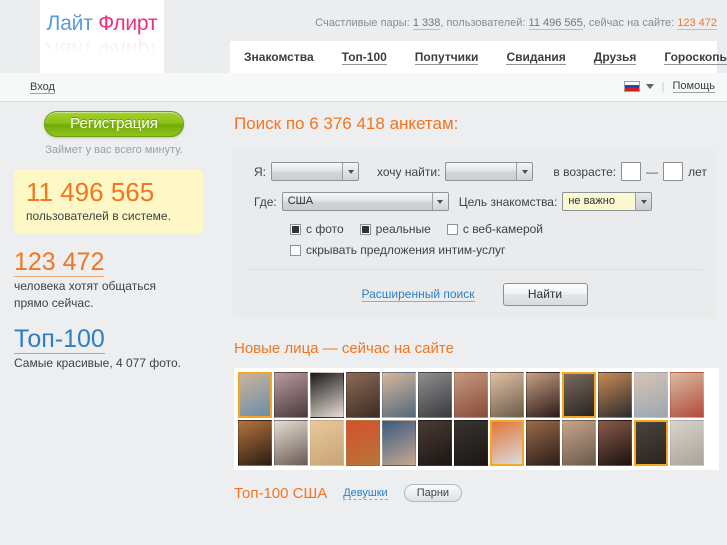  Describe the element at coordinates (673, 171) in the screenshot. I see `age-to-input` at that location.